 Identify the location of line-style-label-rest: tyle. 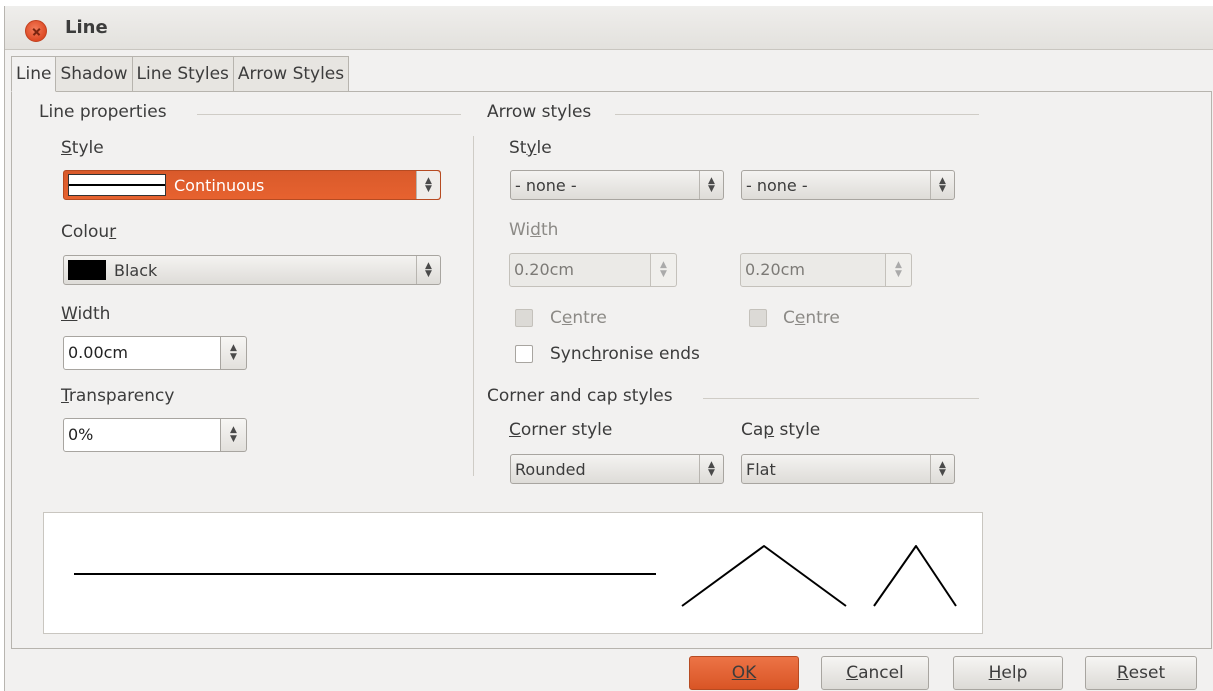
(87, 148).